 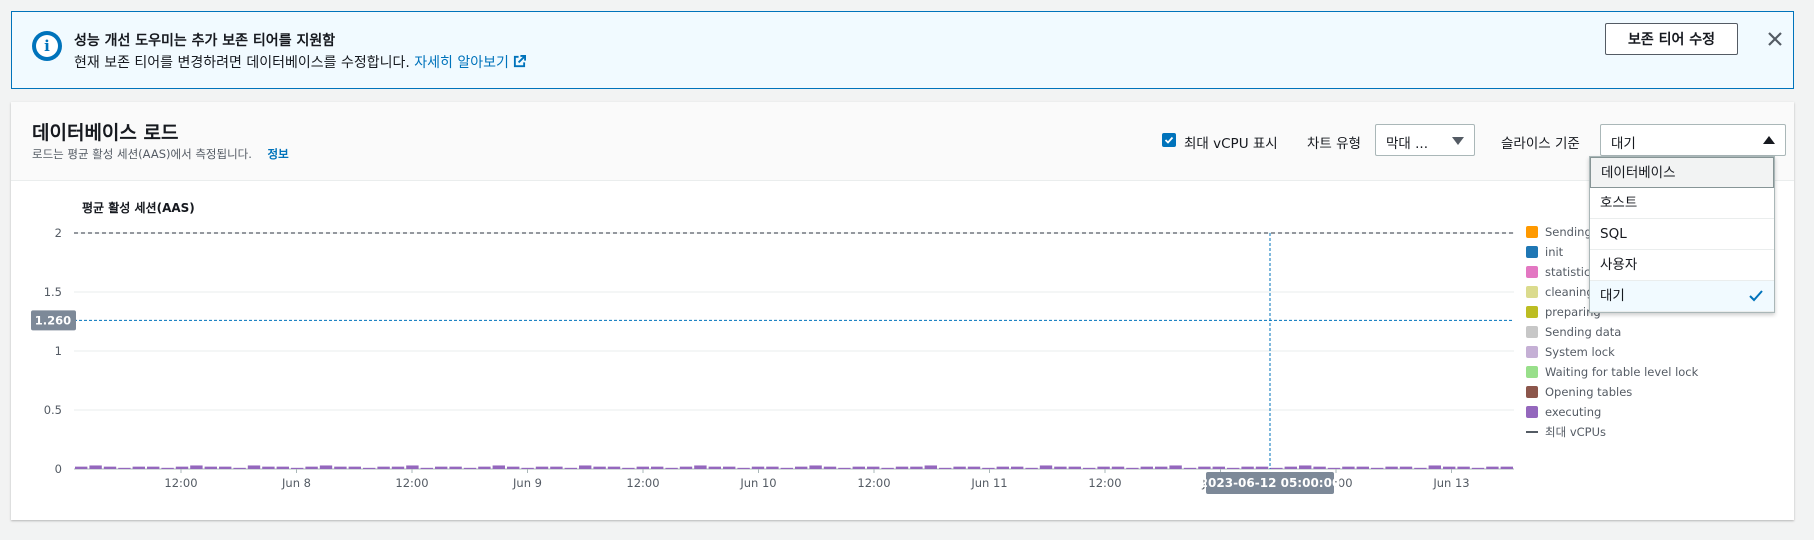 I want to click on legend-item: Opening tables, so click(x=1612, y=392).